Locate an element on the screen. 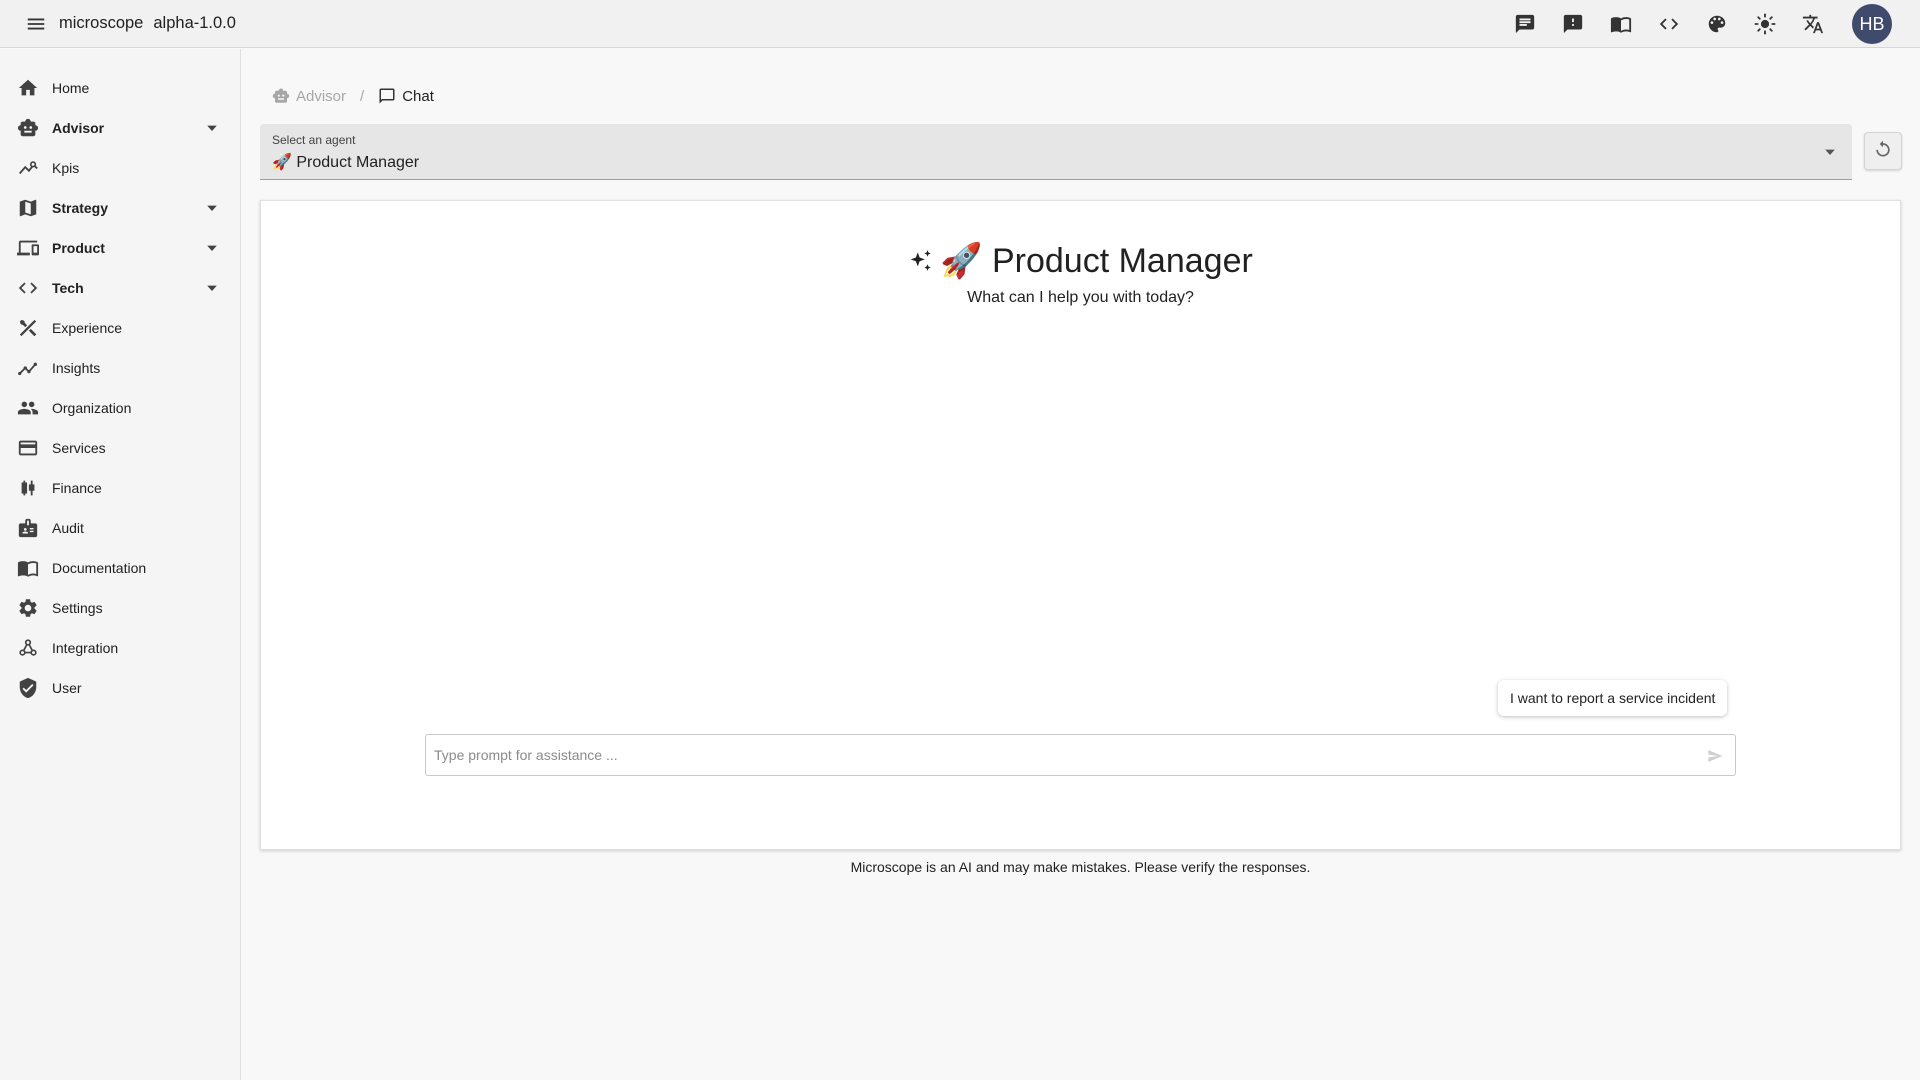 The width and height of the screenshot is (1920, 1080). palette-icon is located at coordinates (1717, 24).